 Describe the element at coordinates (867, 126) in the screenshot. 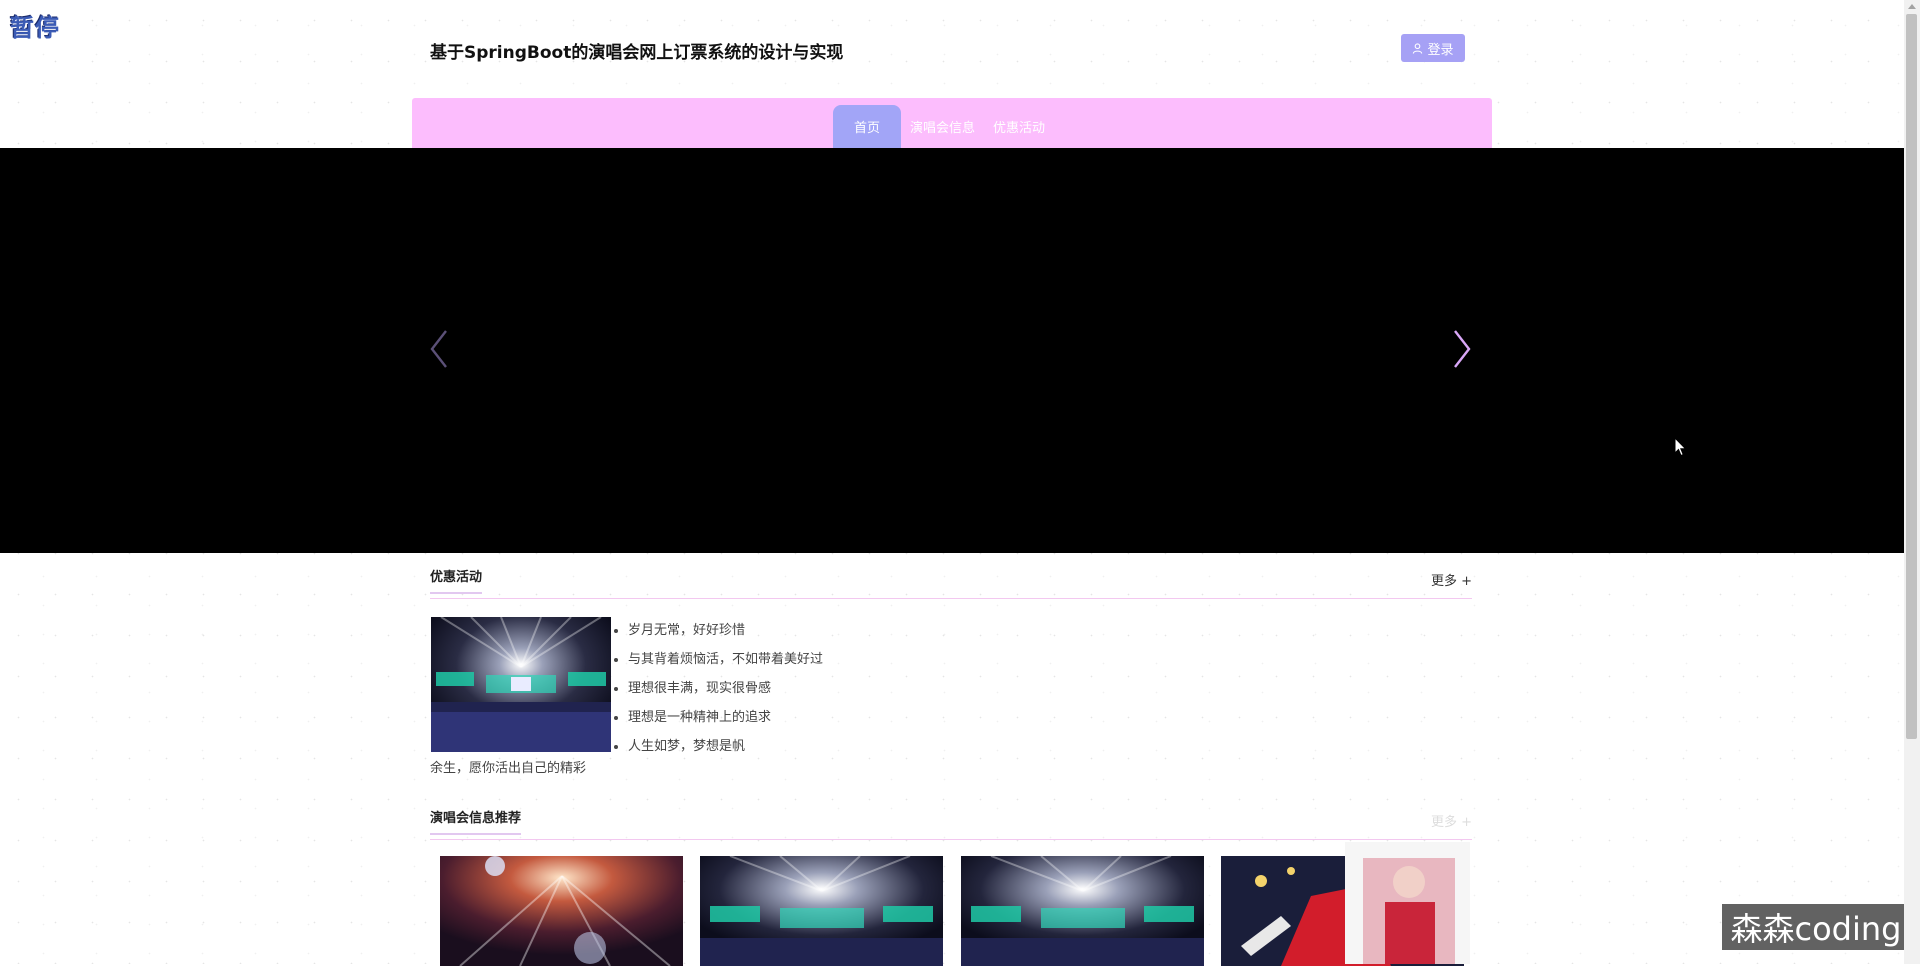

I see `nav-item-home: 首页` at that location.